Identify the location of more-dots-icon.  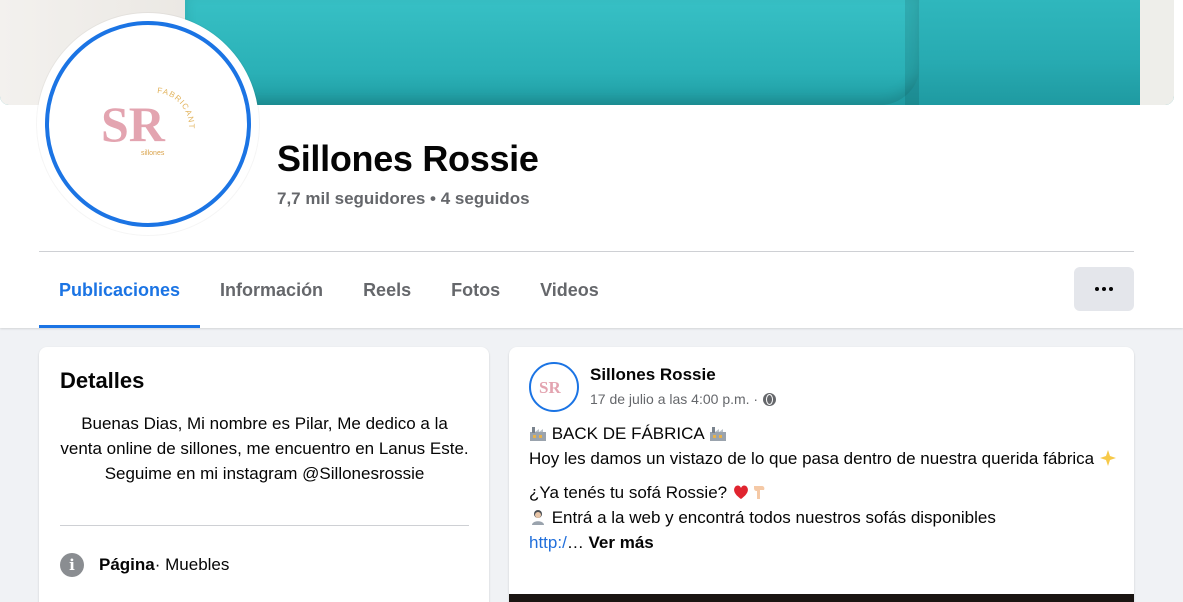
(1104, 289).